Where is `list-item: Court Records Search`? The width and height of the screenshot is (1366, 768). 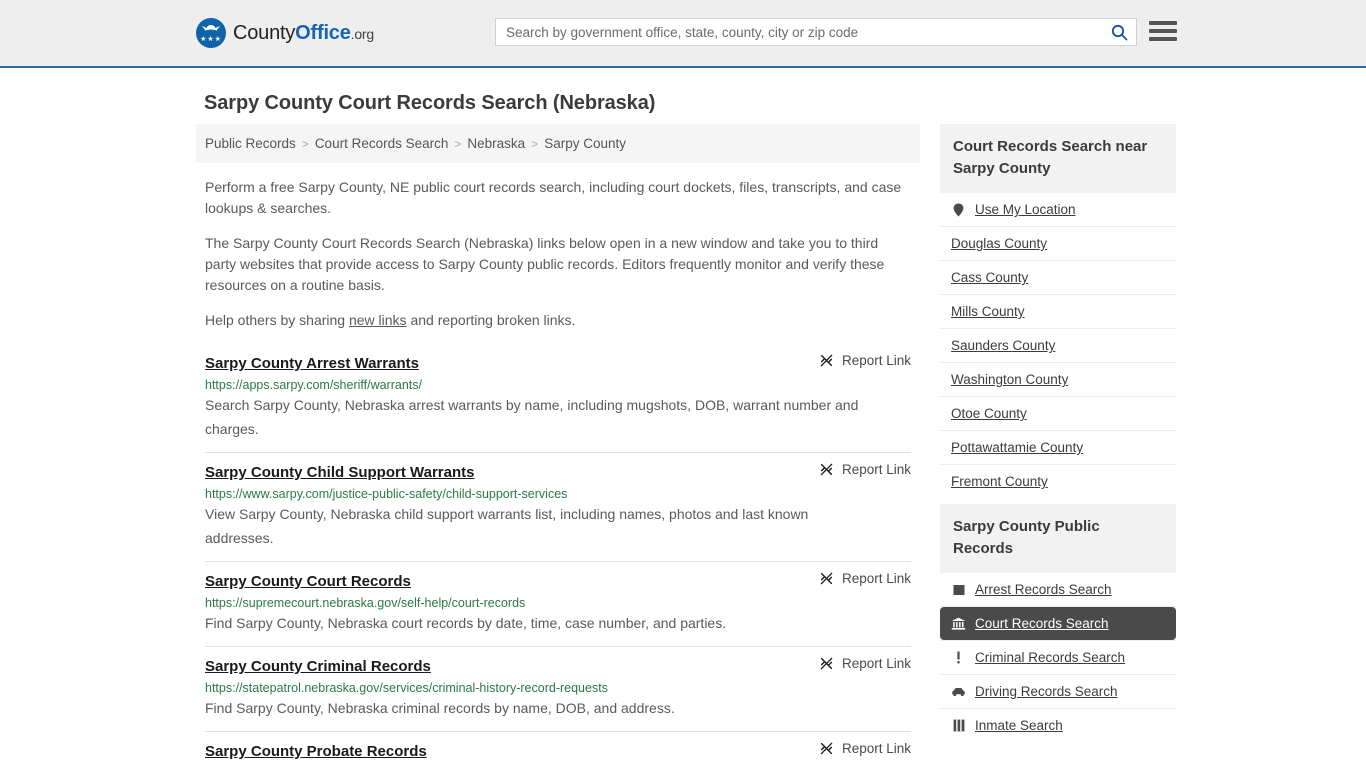
list-item: Court Records Search is located at coordinates (1058, 624).